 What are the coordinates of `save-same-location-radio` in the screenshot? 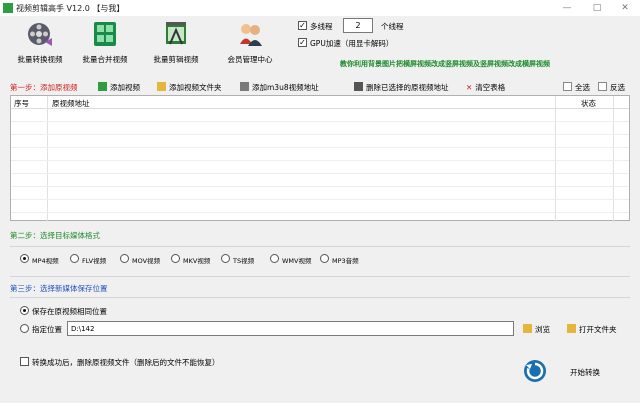 It's located at (24, 310).